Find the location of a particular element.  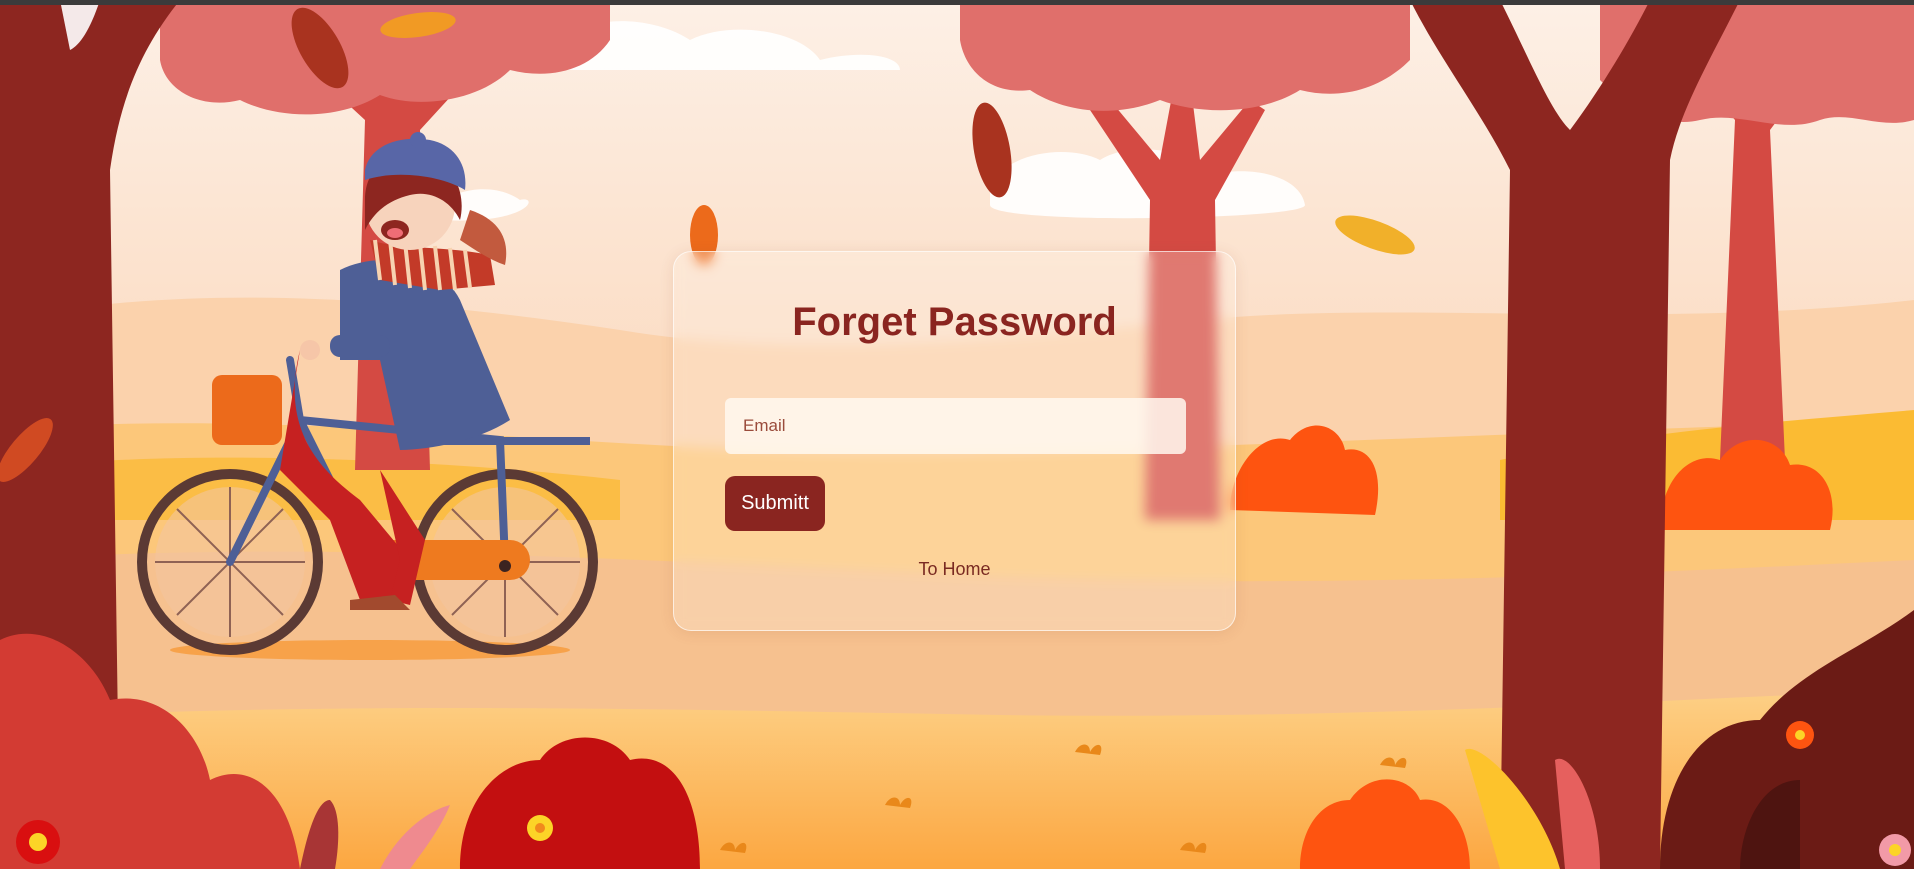

submit-button: Submitt is located at coordinates (775, 503).